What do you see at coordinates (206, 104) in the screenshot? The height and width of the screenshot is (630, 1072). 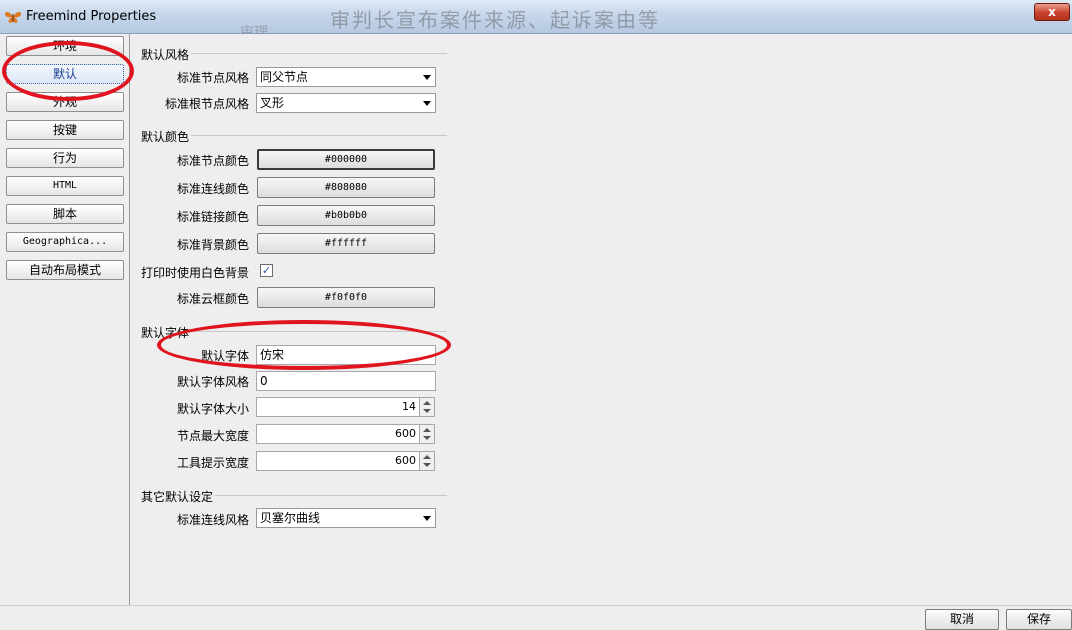 I see `root-style-label: 标准根节点风格` at bounding box center [206, 104].